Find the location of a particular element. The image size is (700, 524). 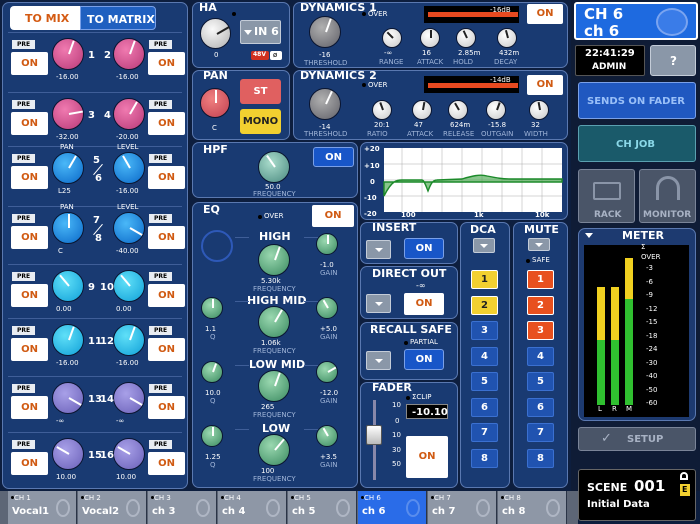

channel-tab-5: CH 5 ch 5 is located at coordinates (322, 507).